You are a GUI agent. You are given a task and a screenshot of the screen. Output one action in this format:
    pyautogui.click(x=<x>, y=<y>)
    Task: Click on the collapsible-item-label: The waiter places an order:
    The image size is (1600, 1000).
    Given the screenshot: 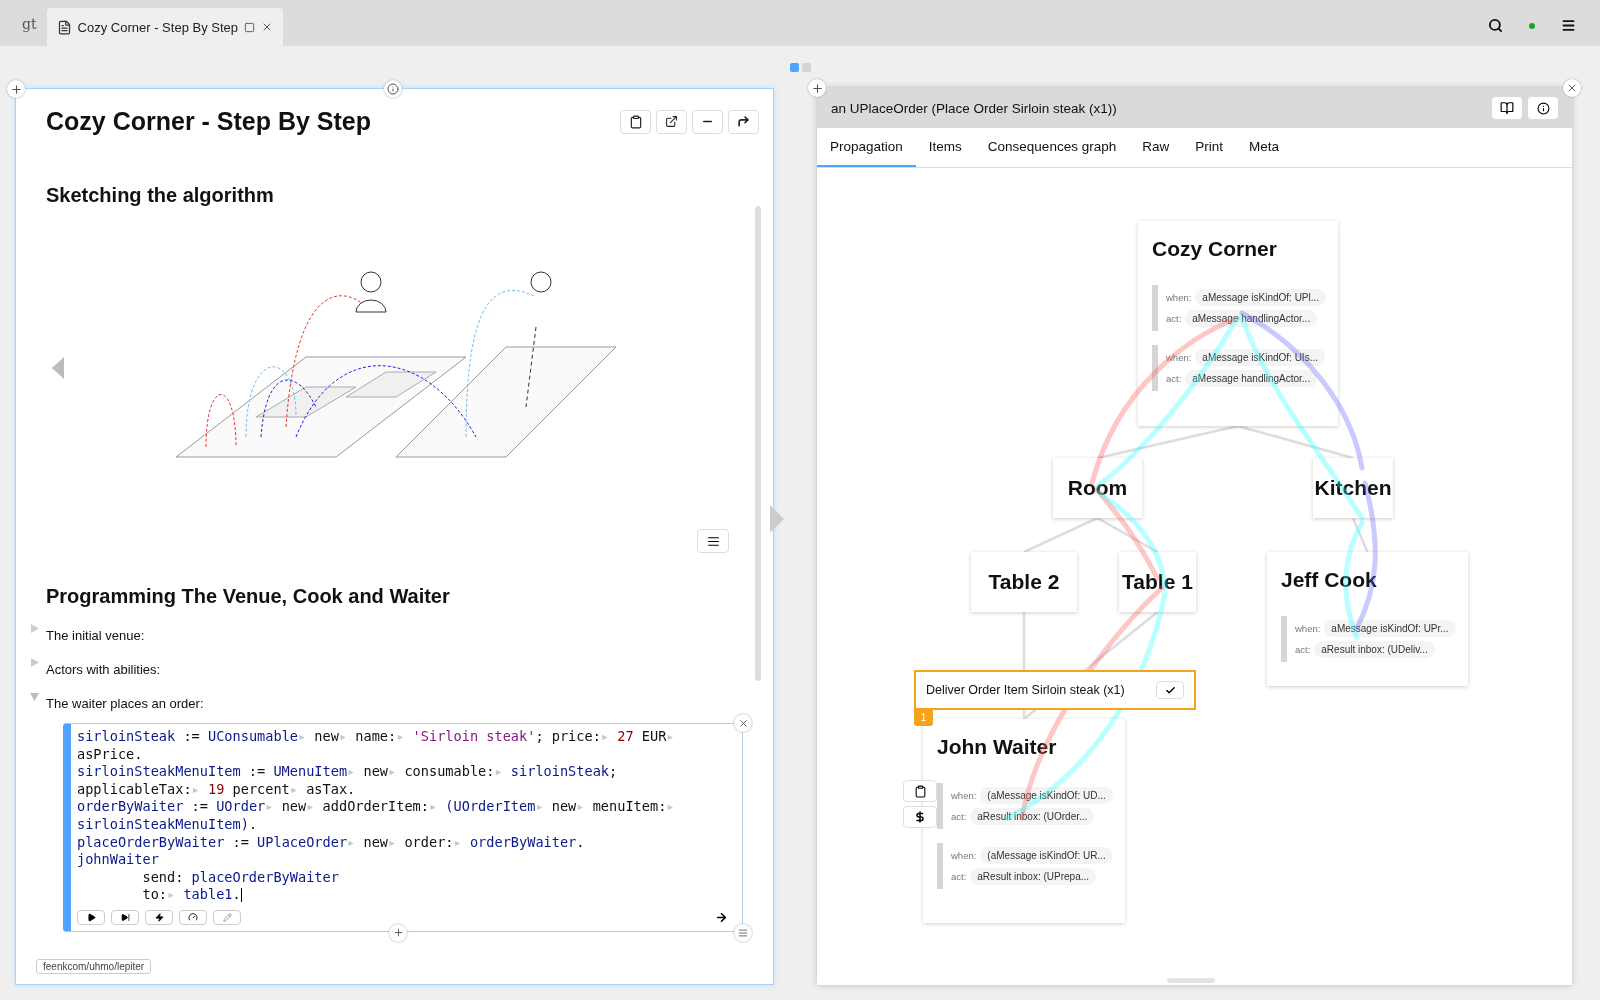 What is the action you would take?
    pyautogui.click(x=125, y=703)
    